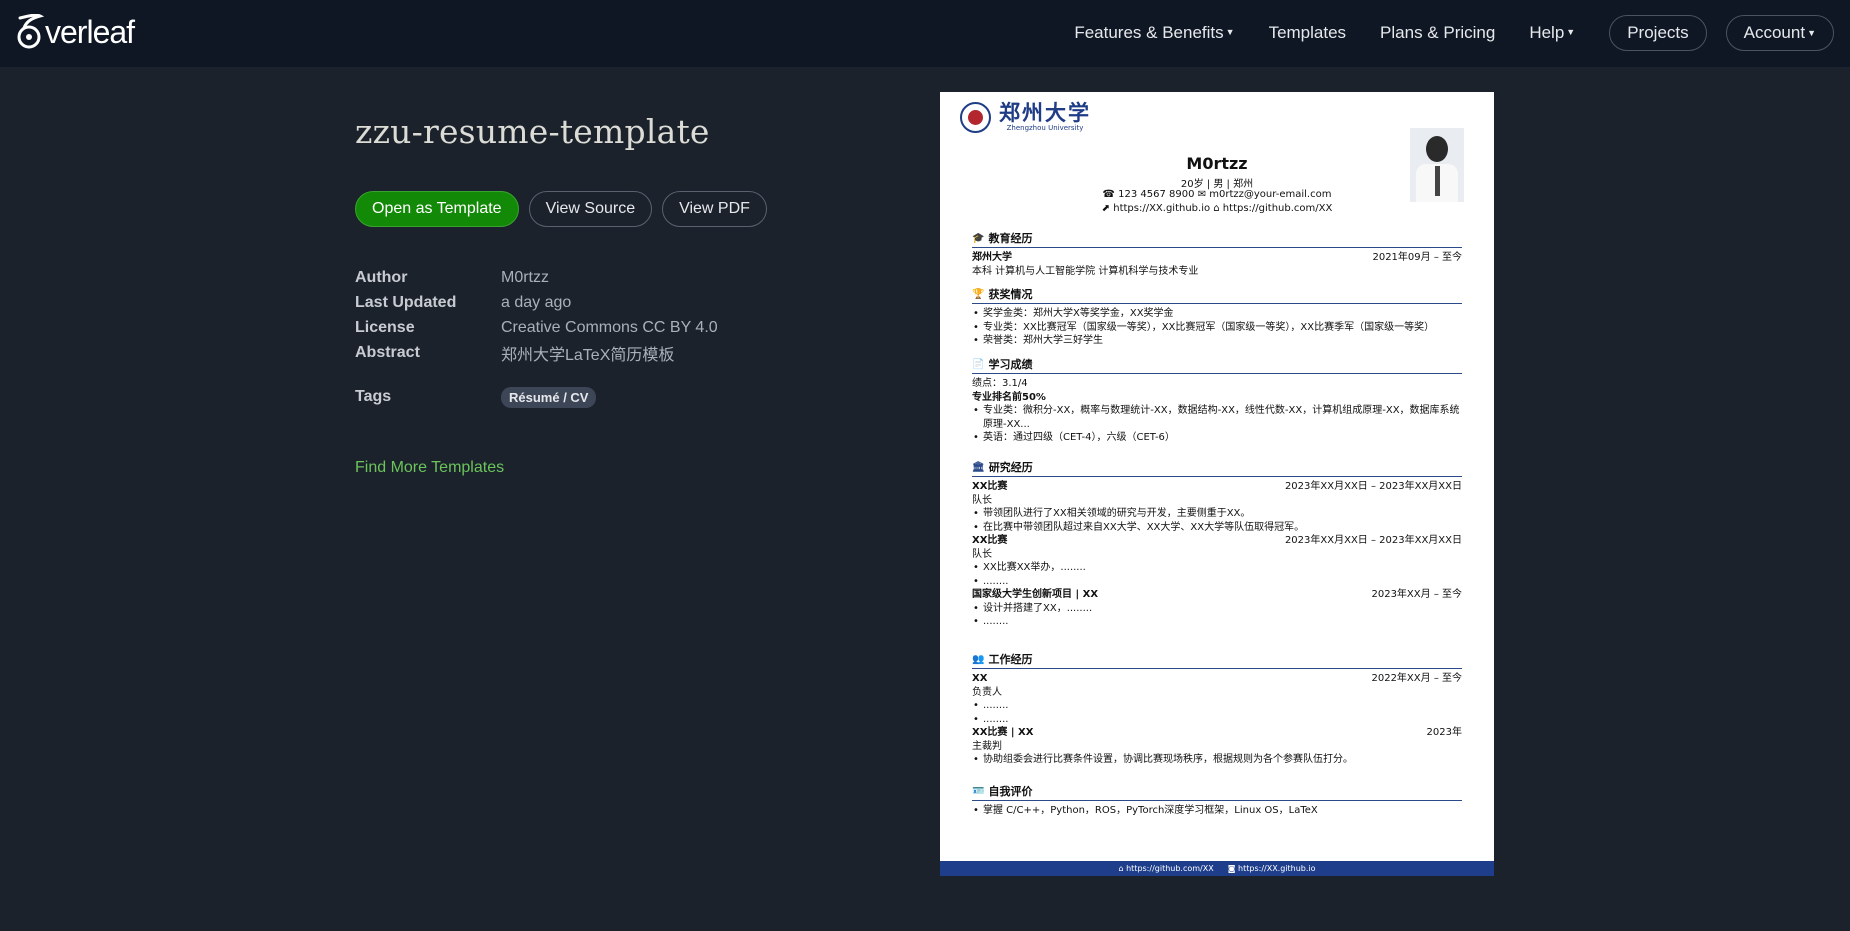 Image resolution: width=1850 pixels, height=931 pixels. What do you see at coordinates (1416, 678) in the screenshot?
I see `entry-date: 2022年XX月 – 至今` at bounding box center [1416, 678].